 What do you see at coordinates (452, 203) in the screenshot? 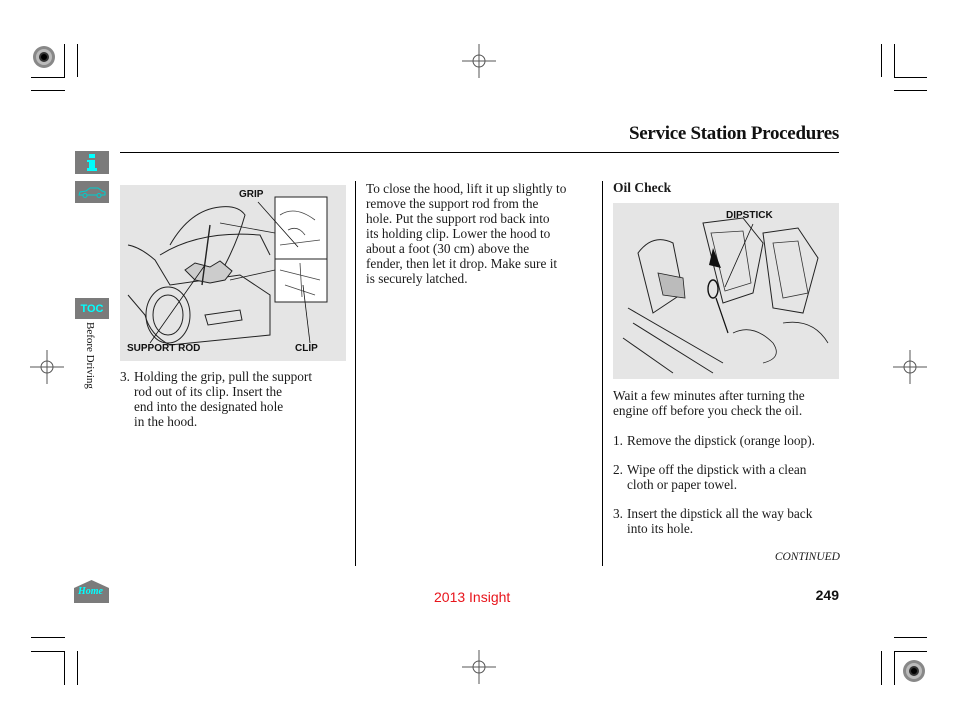
I see `paragraph-line: remove the support rod from the` at bounding box center [452, 203].